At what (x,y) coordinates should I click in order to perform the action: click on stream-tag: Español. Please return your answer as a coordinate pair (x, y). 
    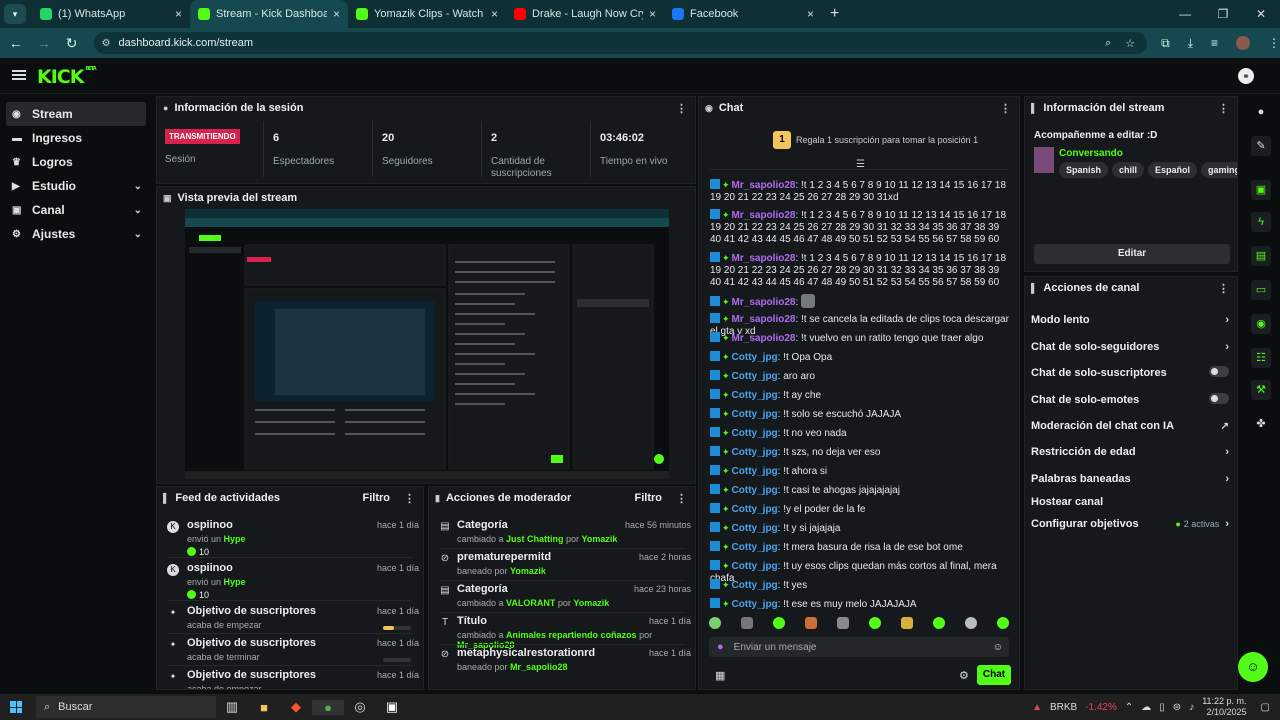
    Looking at the image, I should click on (1173, 170).